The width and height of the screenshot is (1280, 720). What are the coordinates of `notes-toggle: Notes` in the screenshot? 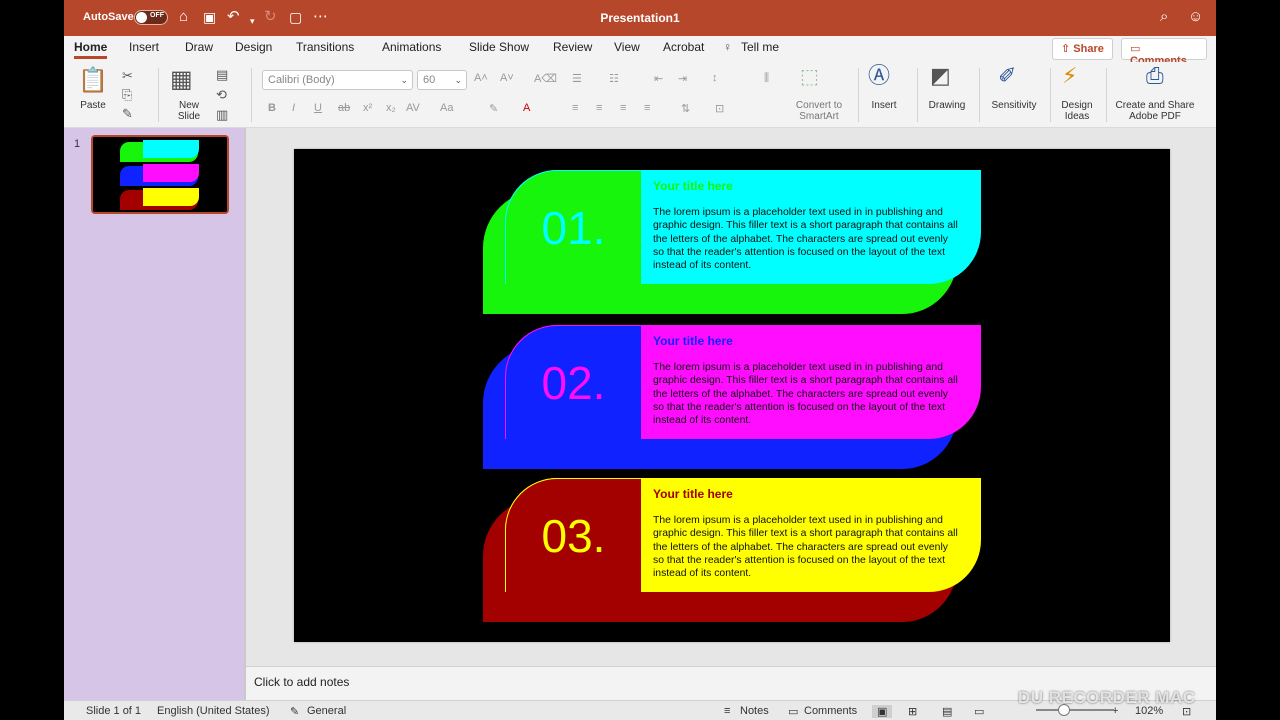 It's located at (754, 711).